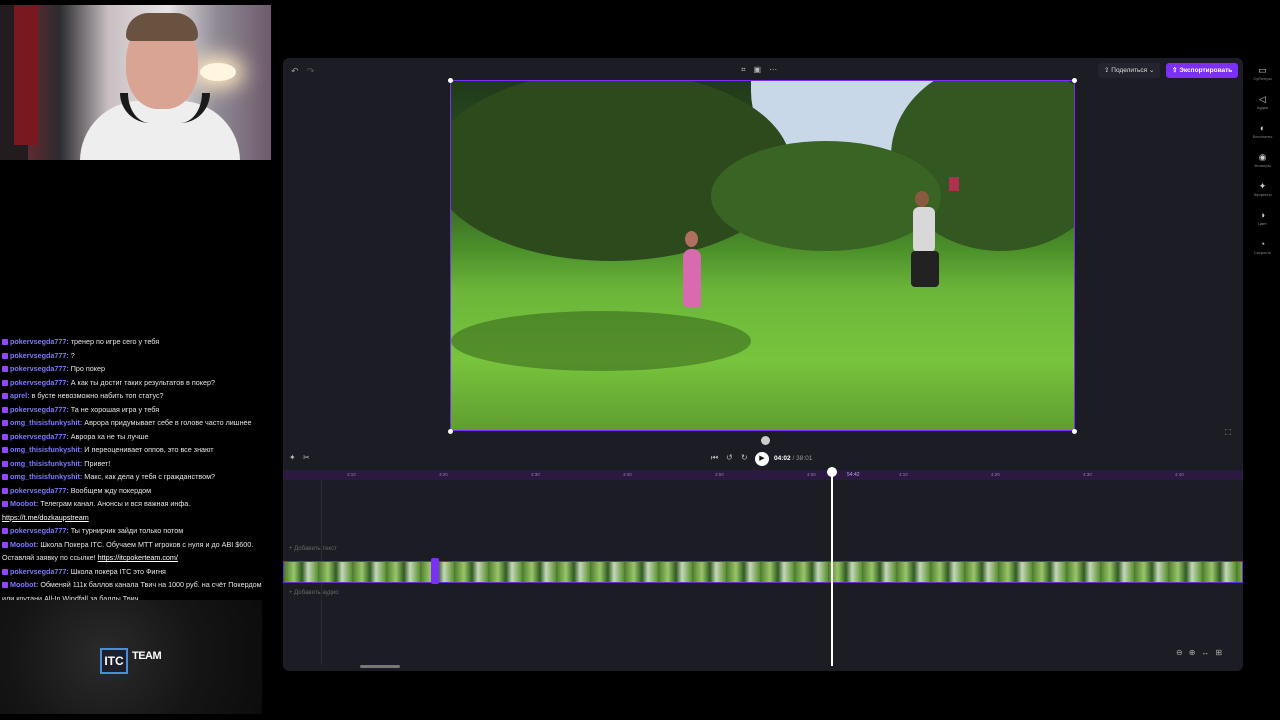  What do you see at coordinates (295, 71) in the screenshot?
I see `undo-icon: ↶` at bounding box center [295, 71].